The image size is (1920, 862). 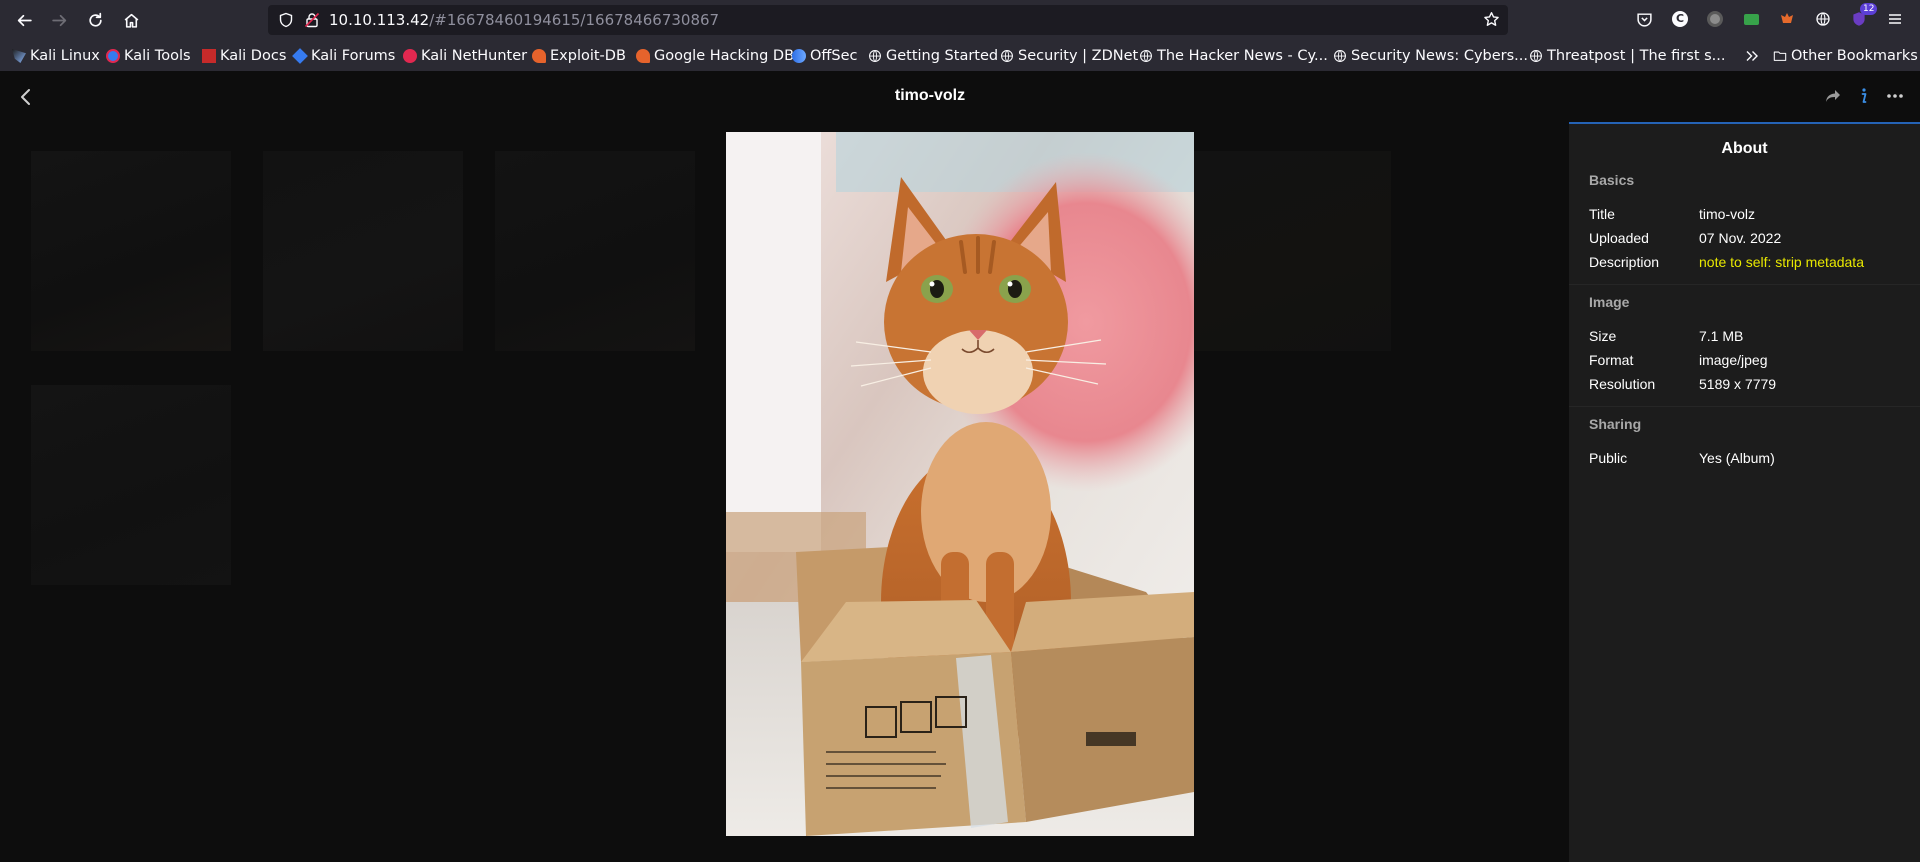 I want to click on kali-tools-icon, so click(x=113, y=56).